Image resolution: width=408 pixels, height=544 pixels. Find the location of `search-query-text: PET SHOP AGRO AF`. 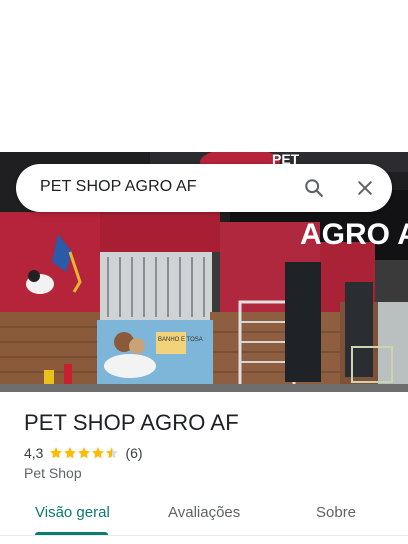

search-query-text: PET SHOP AGRO AF is located at coordinates (118, 187).